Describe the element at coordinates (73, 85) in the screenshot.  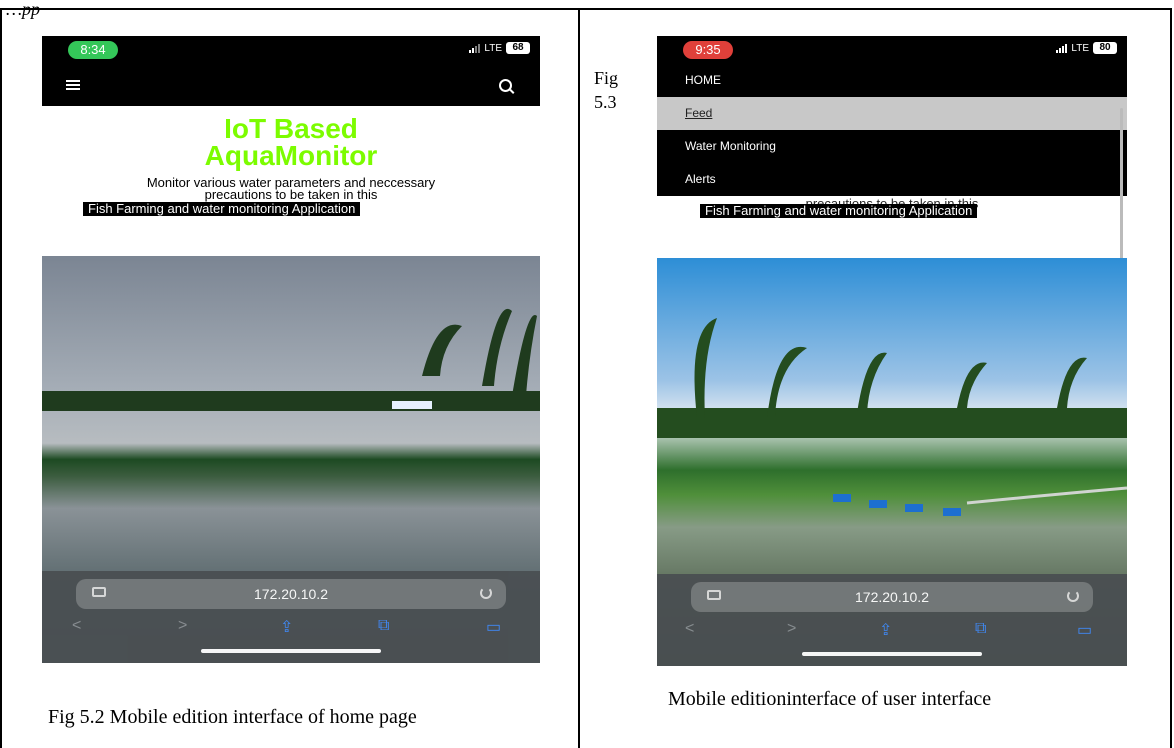
I see `hamburger-icon` at that location.